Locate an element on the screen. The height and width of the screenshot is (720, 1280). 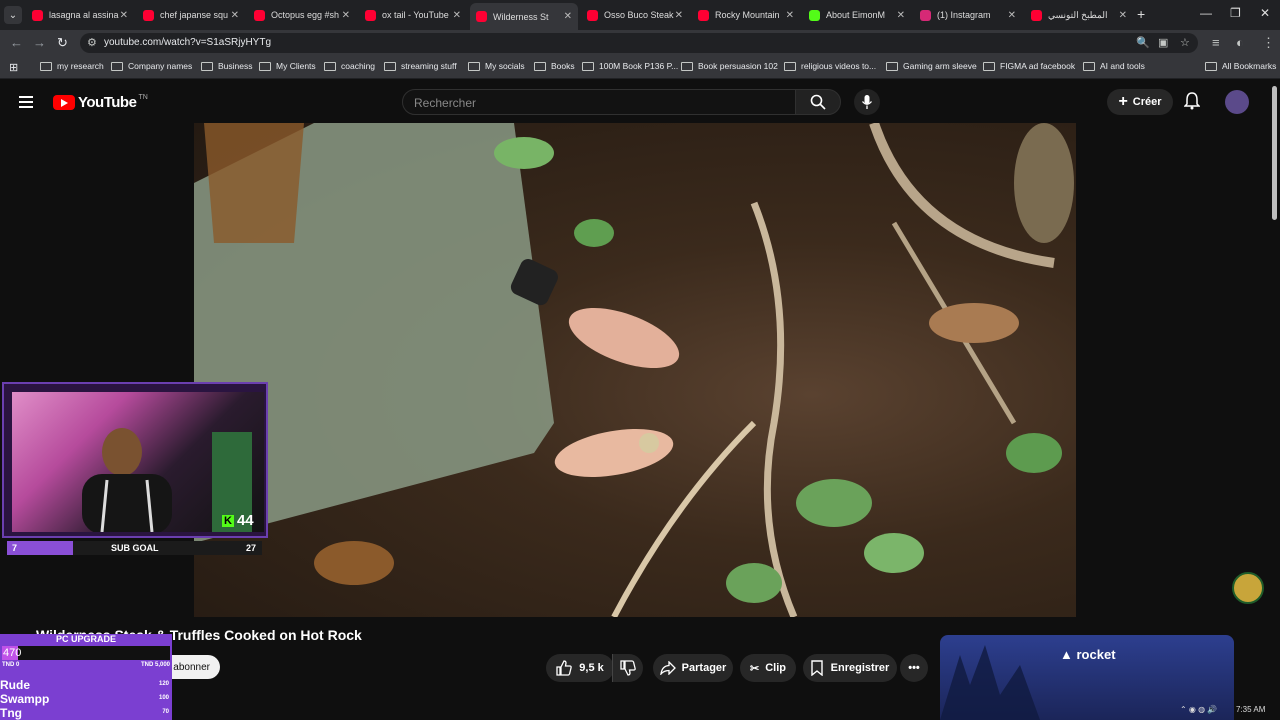
bookmark-label: Book persuasion 102 is located at coordinates (738, 66).